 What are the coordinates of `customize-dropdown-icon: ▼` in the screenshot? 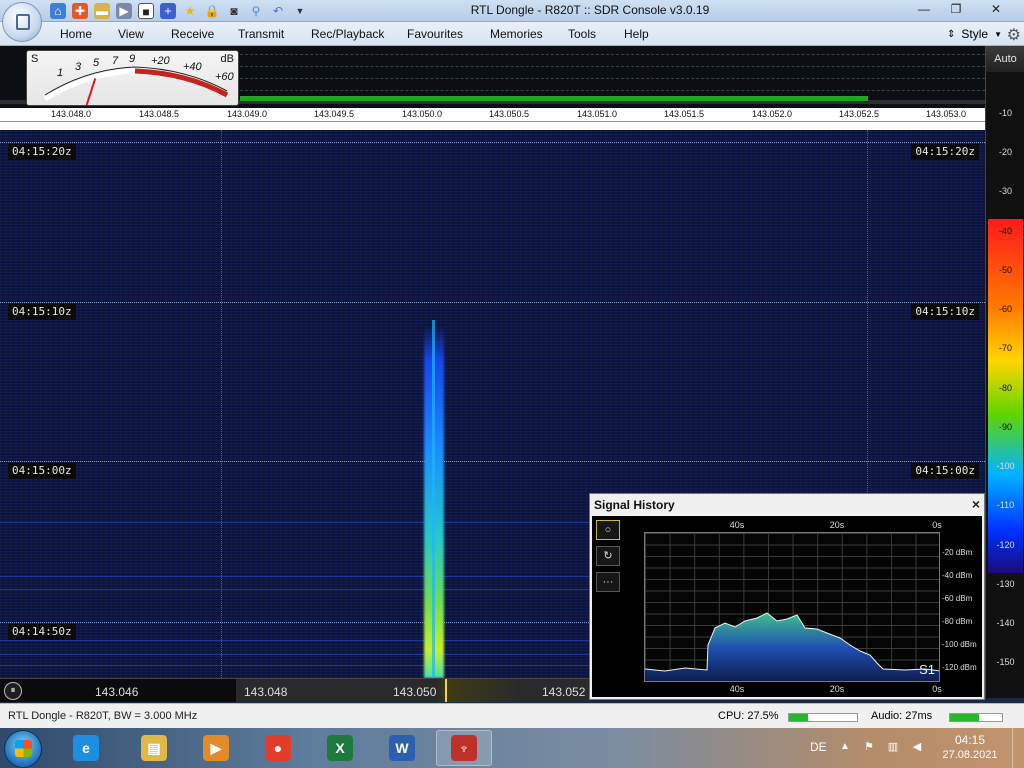 It's located at (300, 11).